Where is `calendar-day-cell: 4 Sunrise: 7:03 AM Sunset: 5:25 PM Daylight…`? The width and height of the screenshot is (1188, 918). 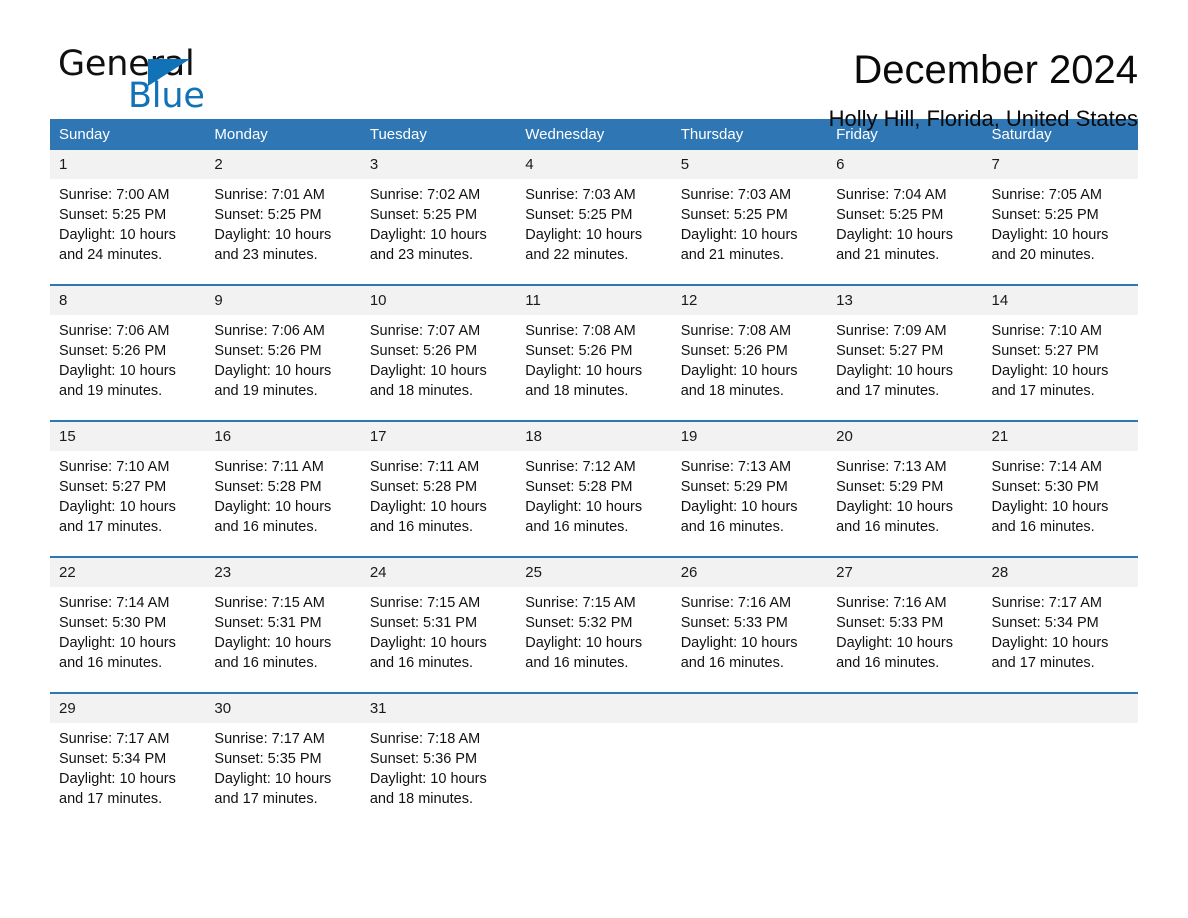 calendar-day-cell: 4 Sunrise: 7:03 AM Sunset: 5:25 PM Daylight… is located at coordinates (594, 212).